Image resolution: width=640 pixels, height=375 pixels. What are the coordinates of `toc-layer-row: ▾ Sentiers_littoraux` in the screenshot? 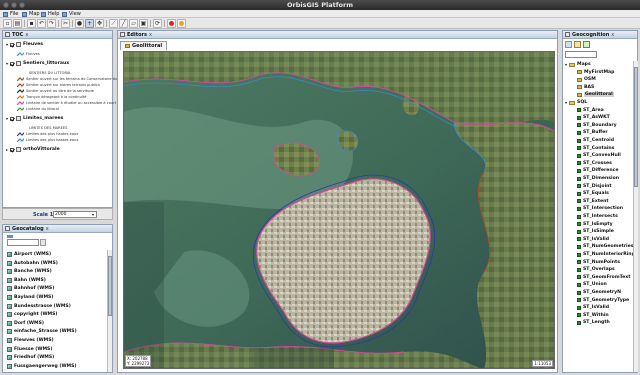 It's located at (37, 63).